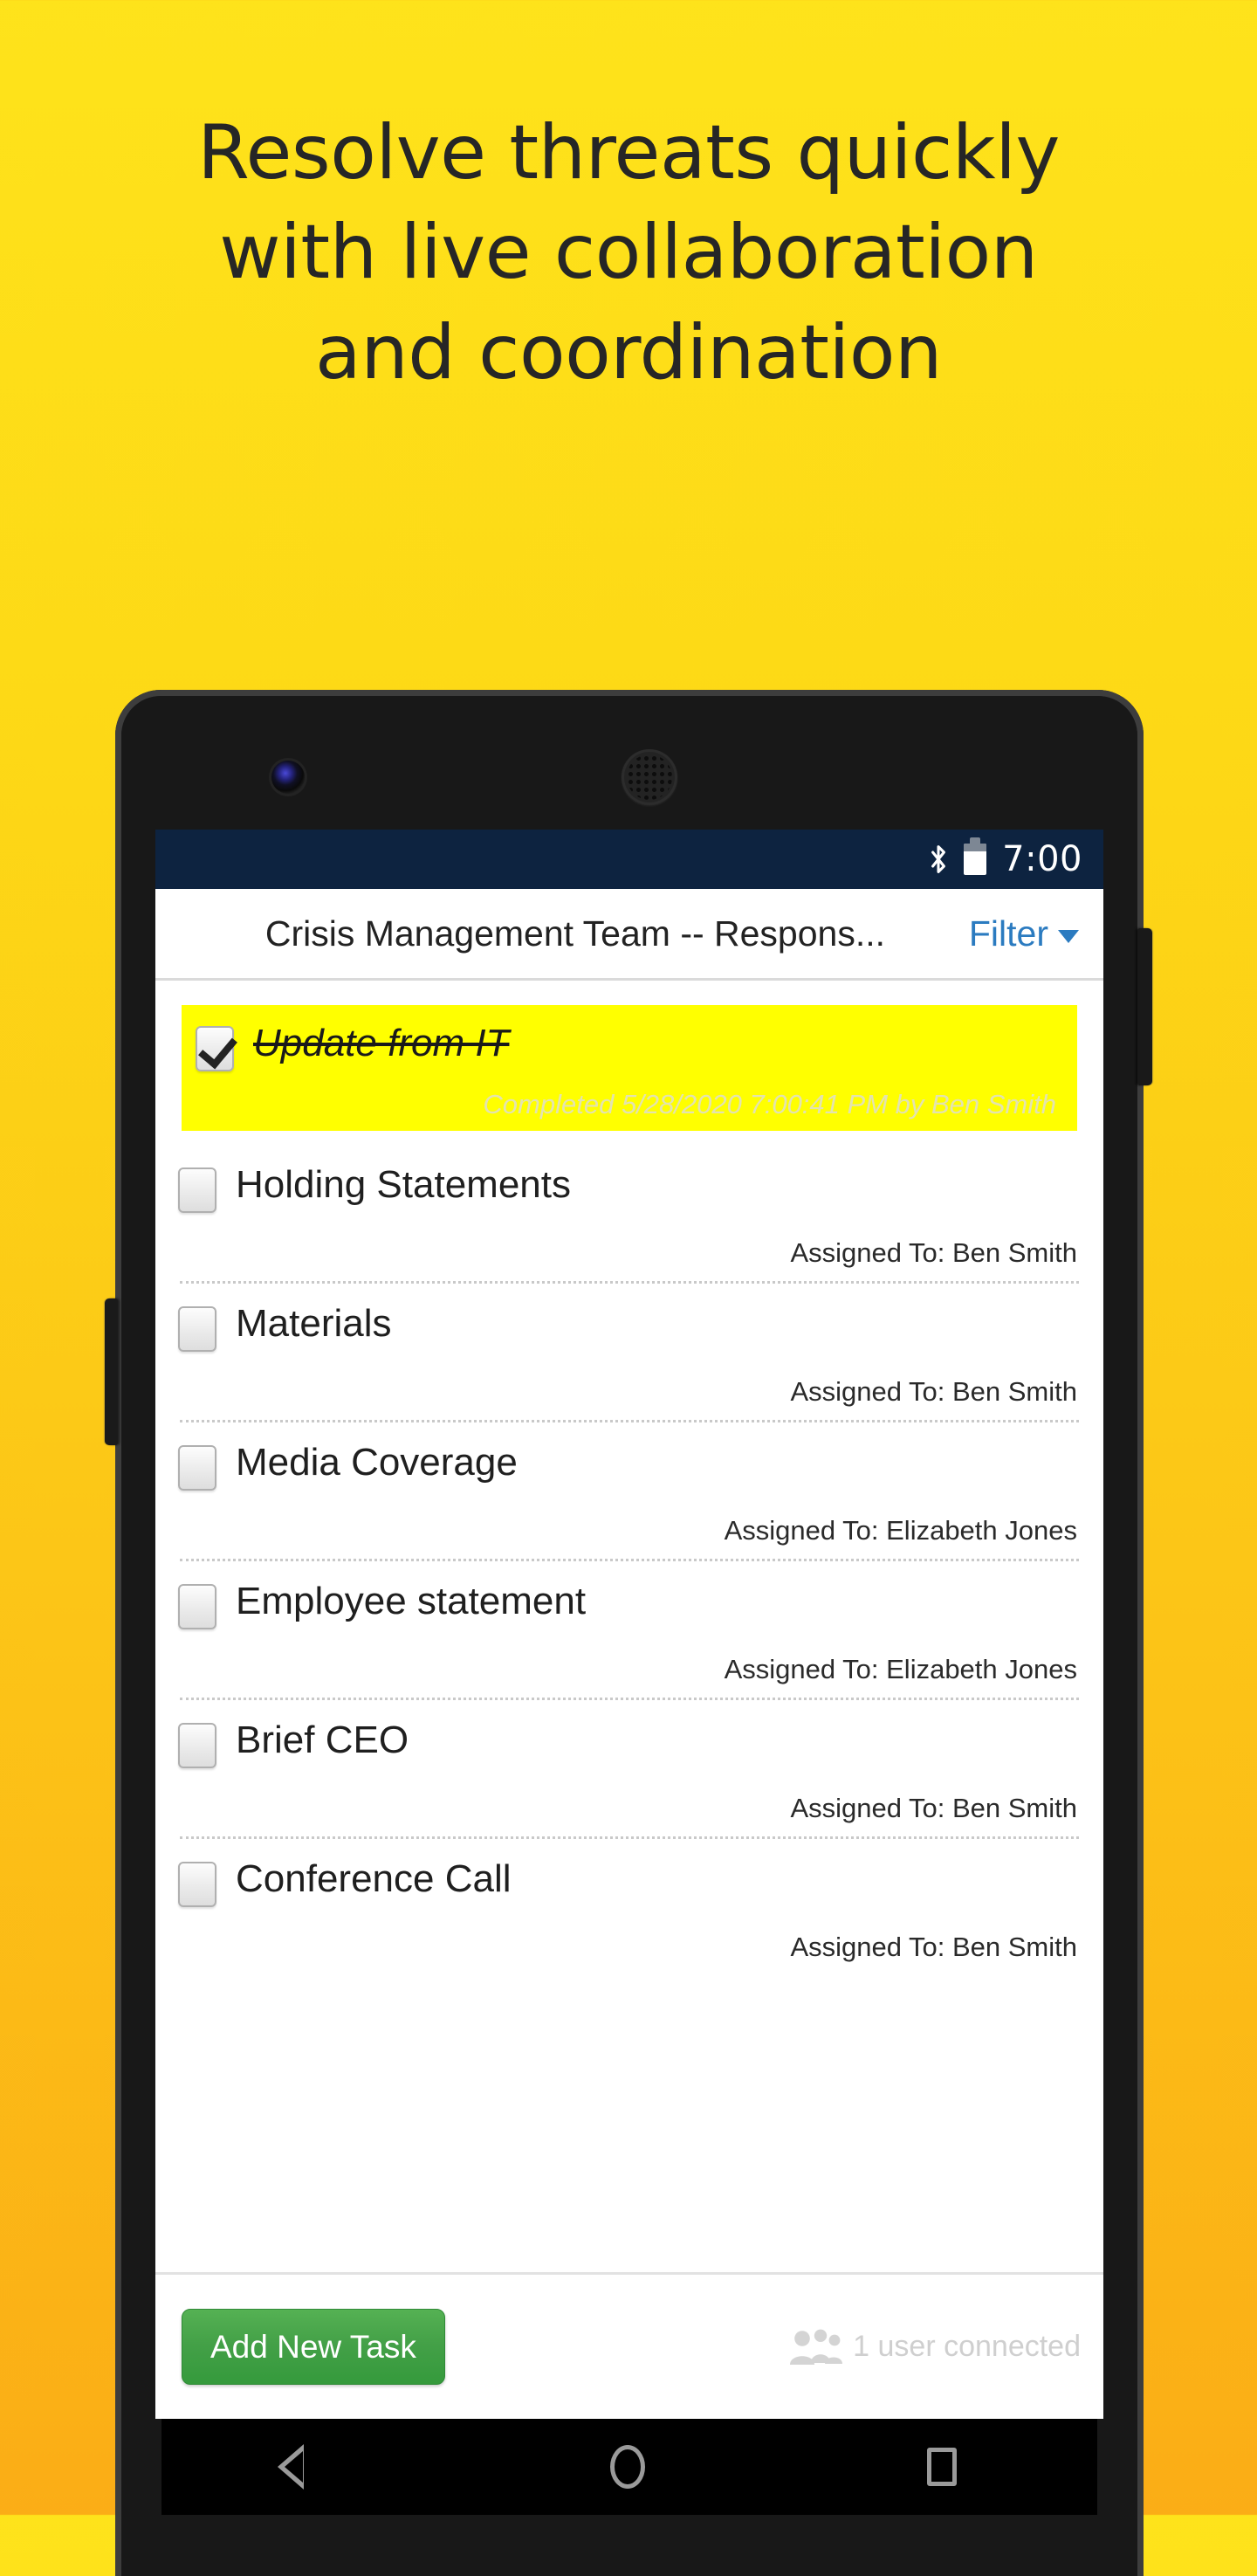 This screenshot has height=2576, width=1257. I want to click on task-name: Holding Statements, so click(403, 1184).